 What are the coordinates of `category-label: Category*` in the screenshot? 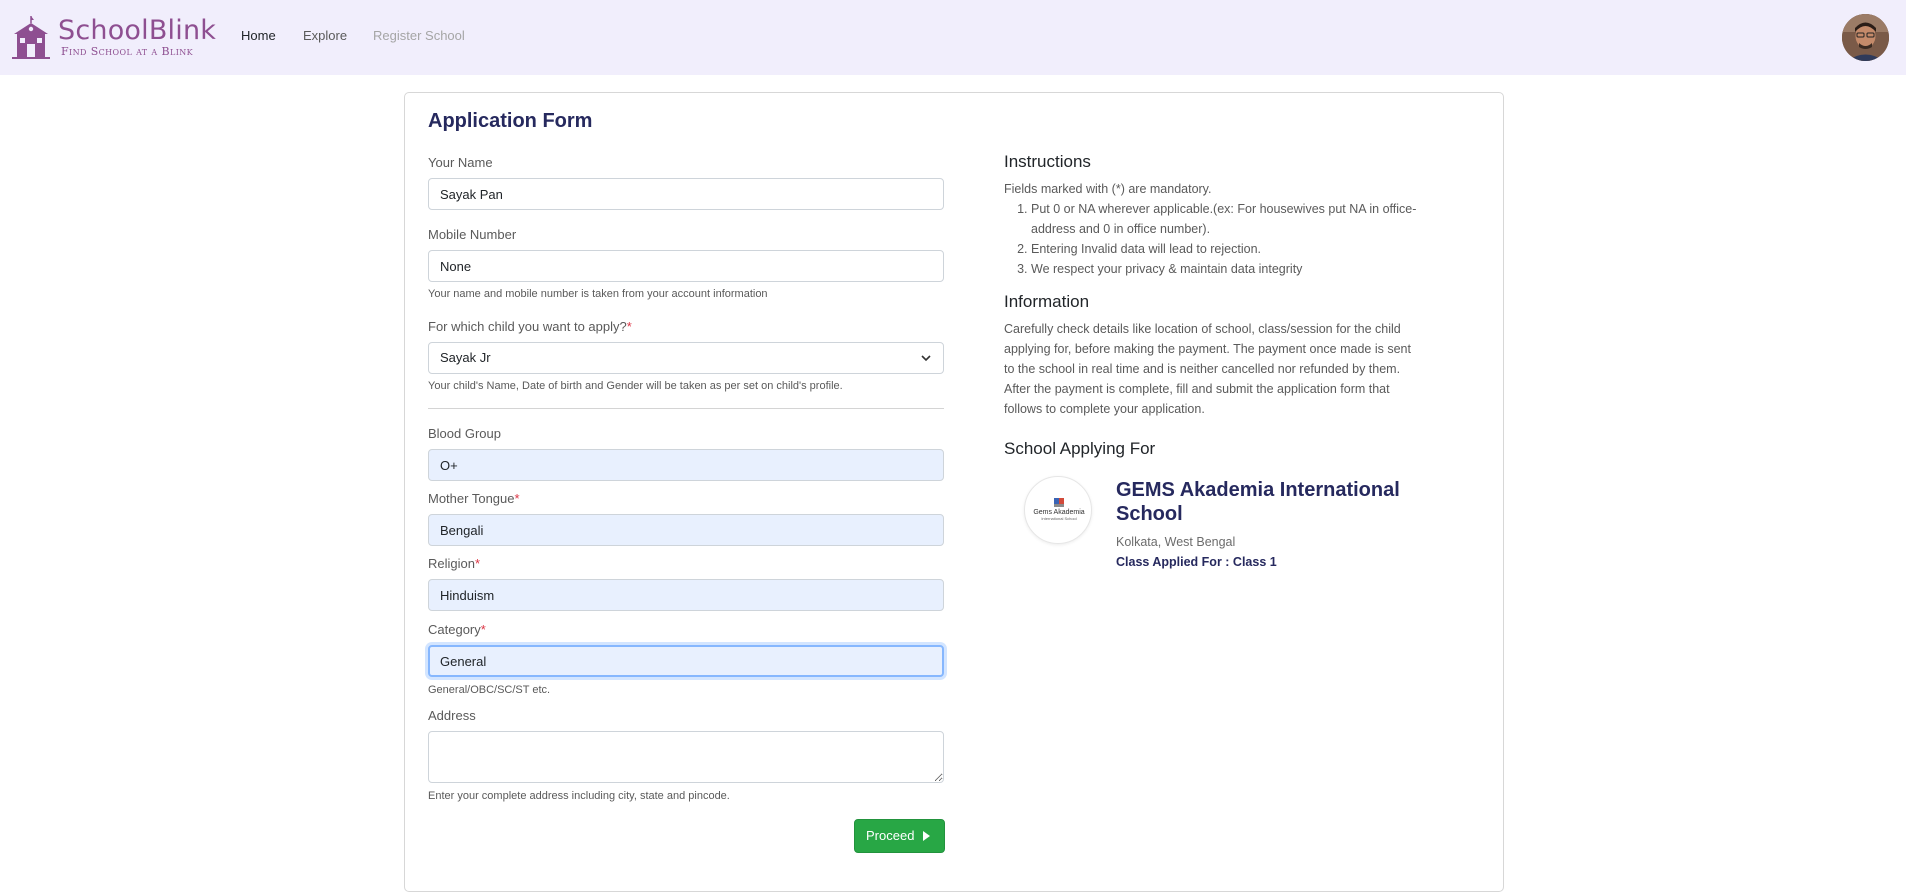 It's located at (457, 630).